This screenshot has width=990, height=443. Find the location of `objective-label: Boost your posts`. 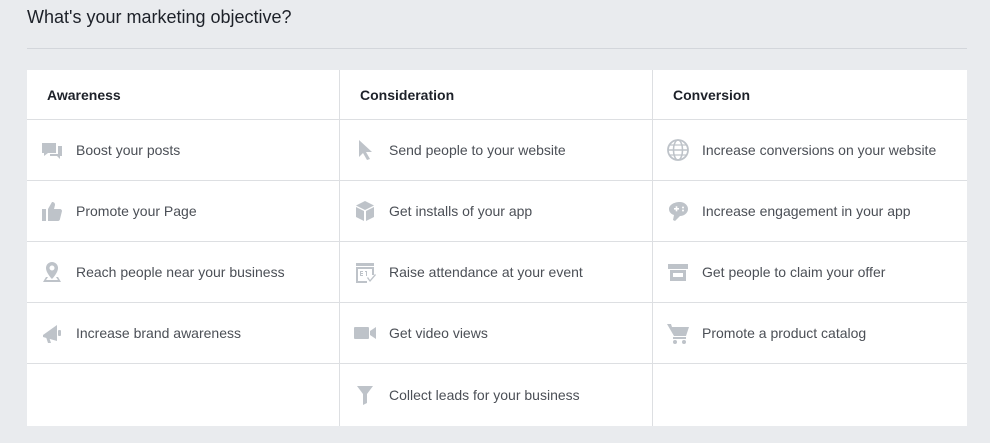

objective-label: Boost your posts is located at coordinates (128, 150).